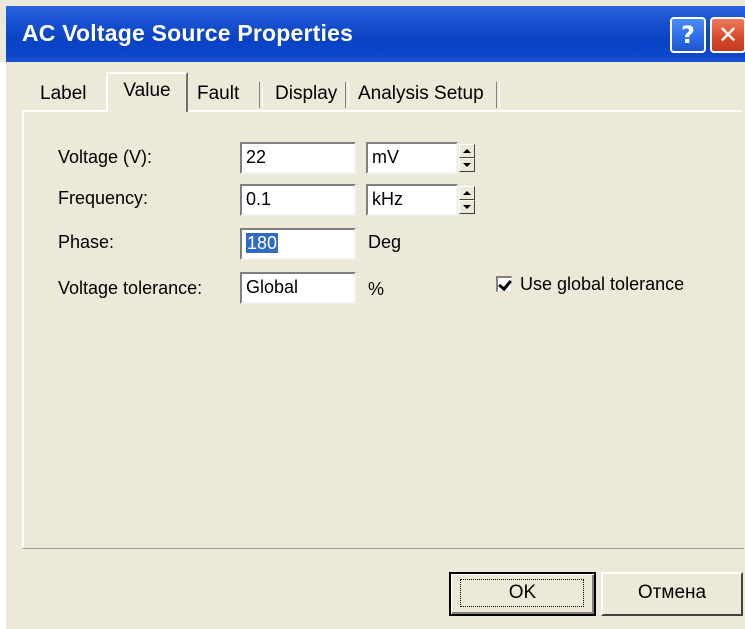  What do you see at coordinates (188, 33) in the screenshot?
I see `window-title: AC Voltage Source Properties` at bounding box center [188, 33].